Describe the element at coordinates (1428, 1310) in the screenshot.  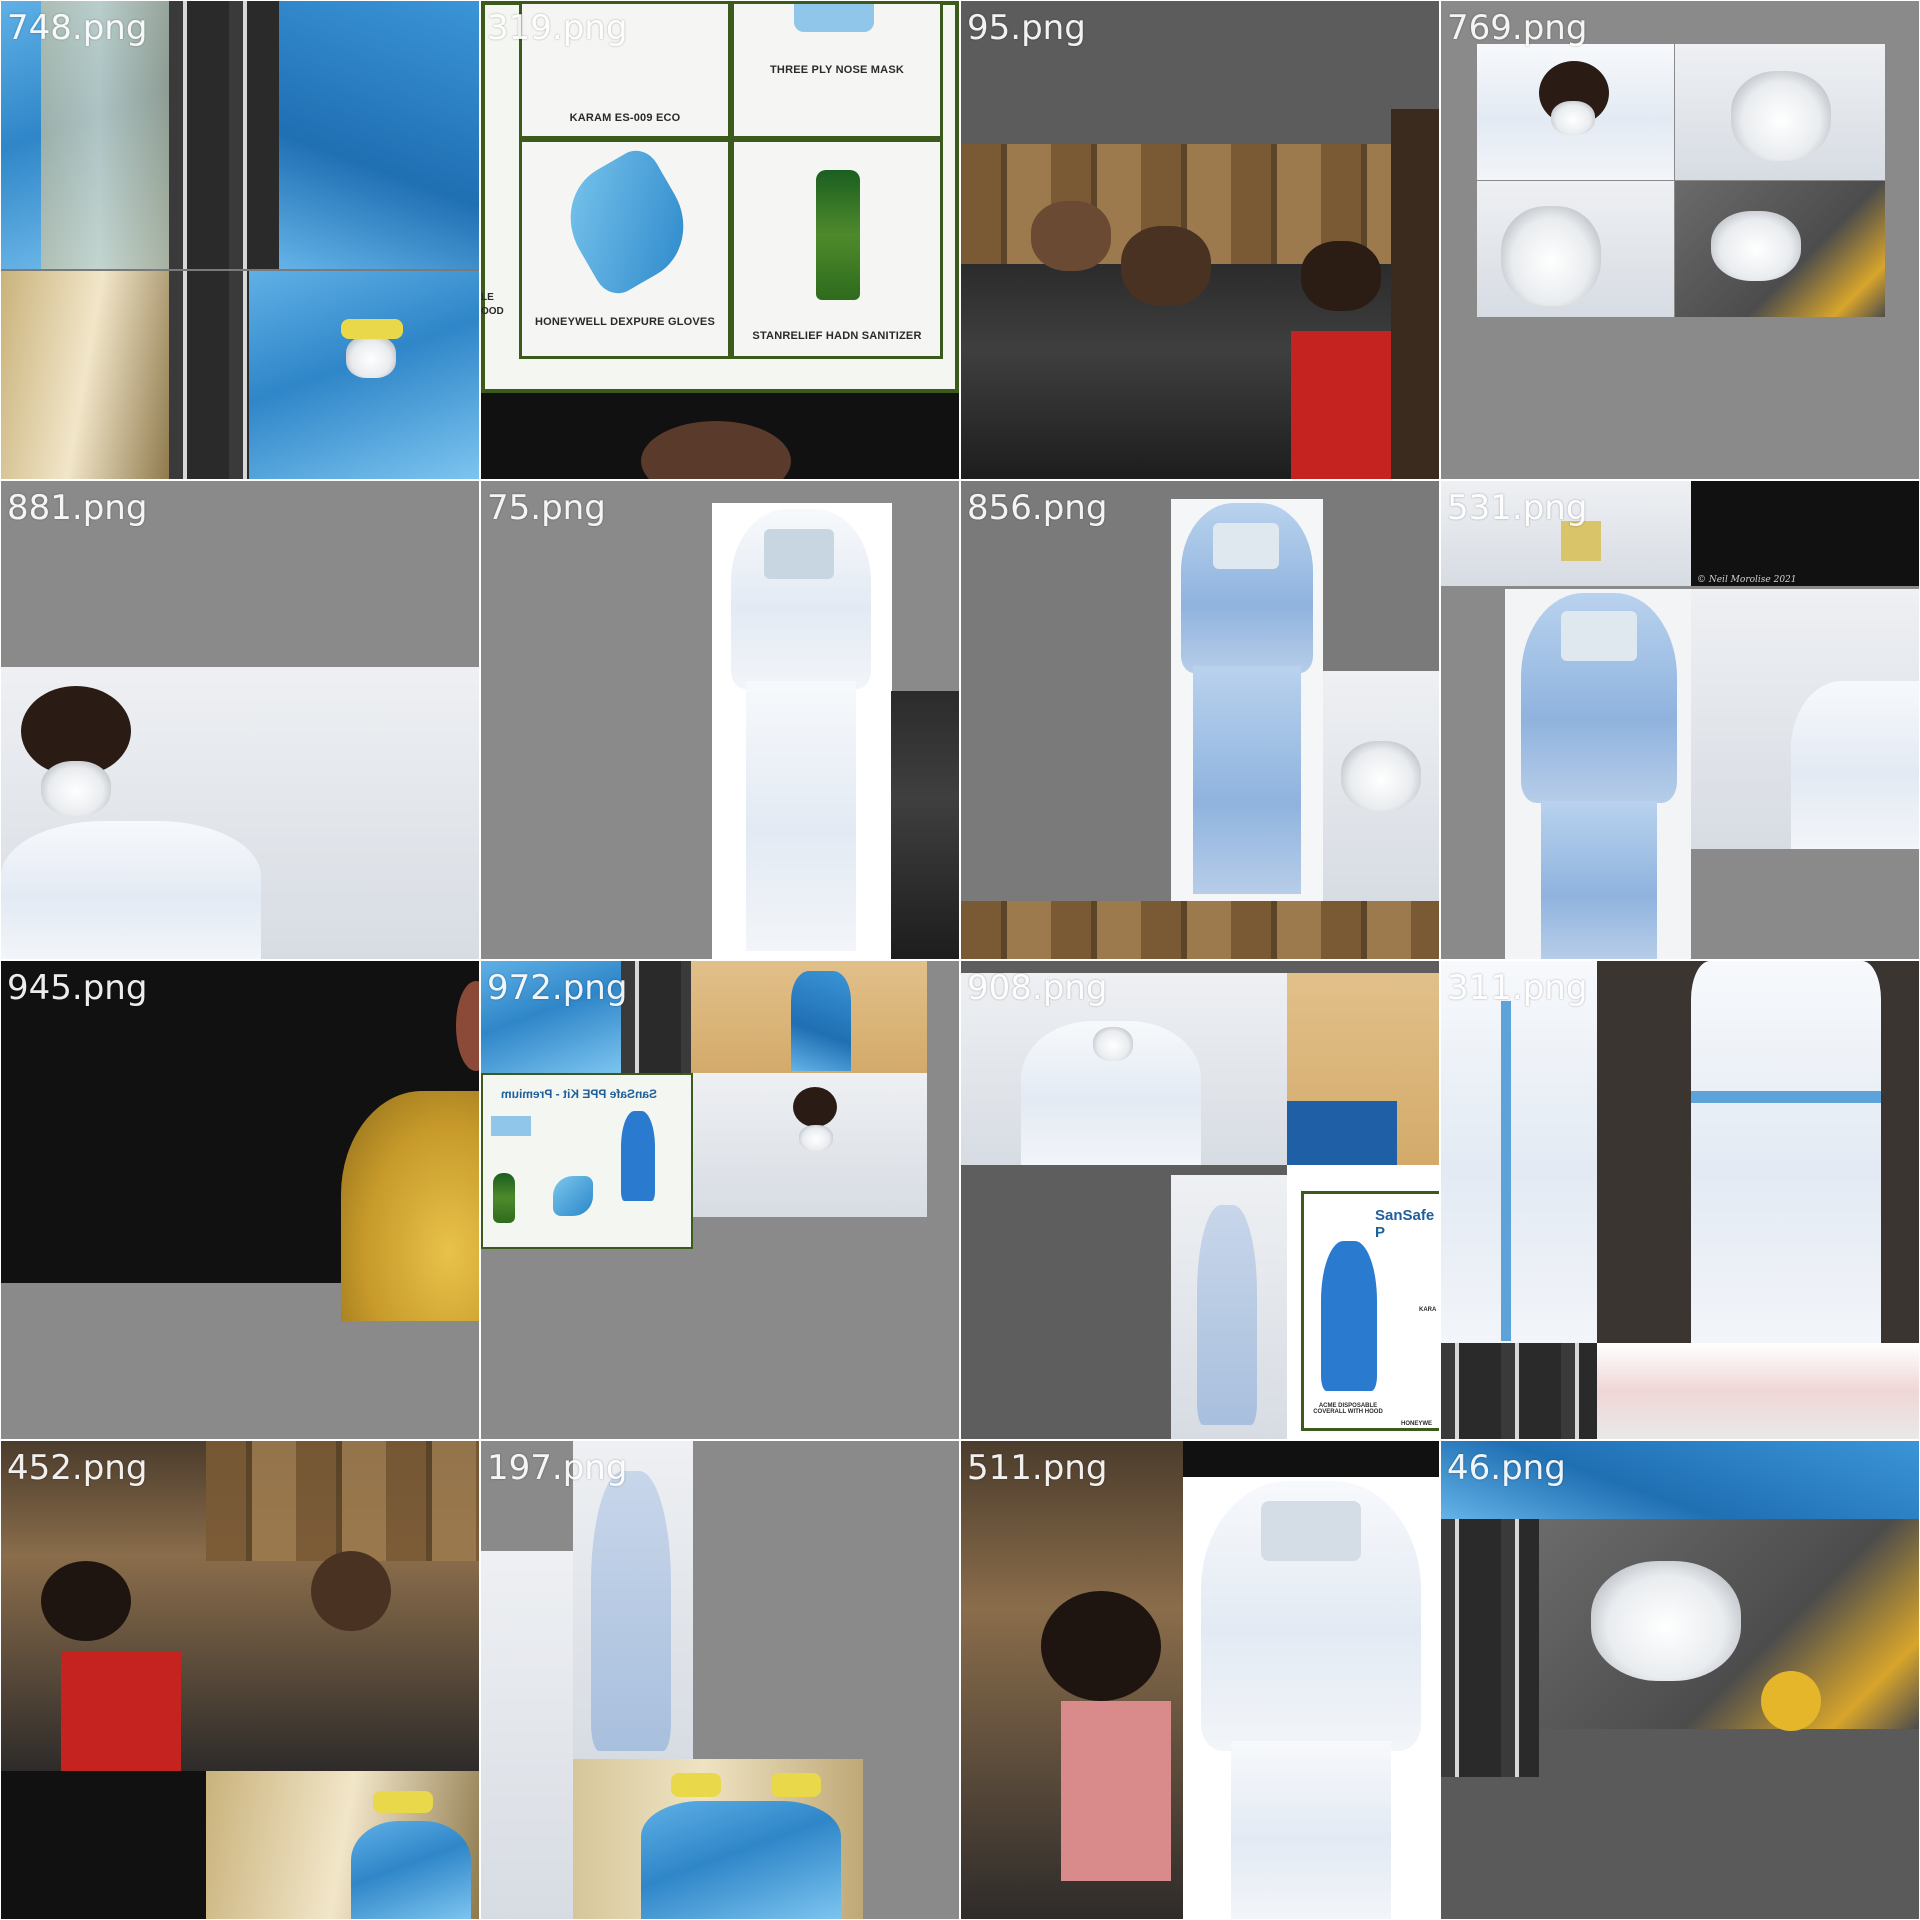
I see `poster-caption: KARA` at that location.